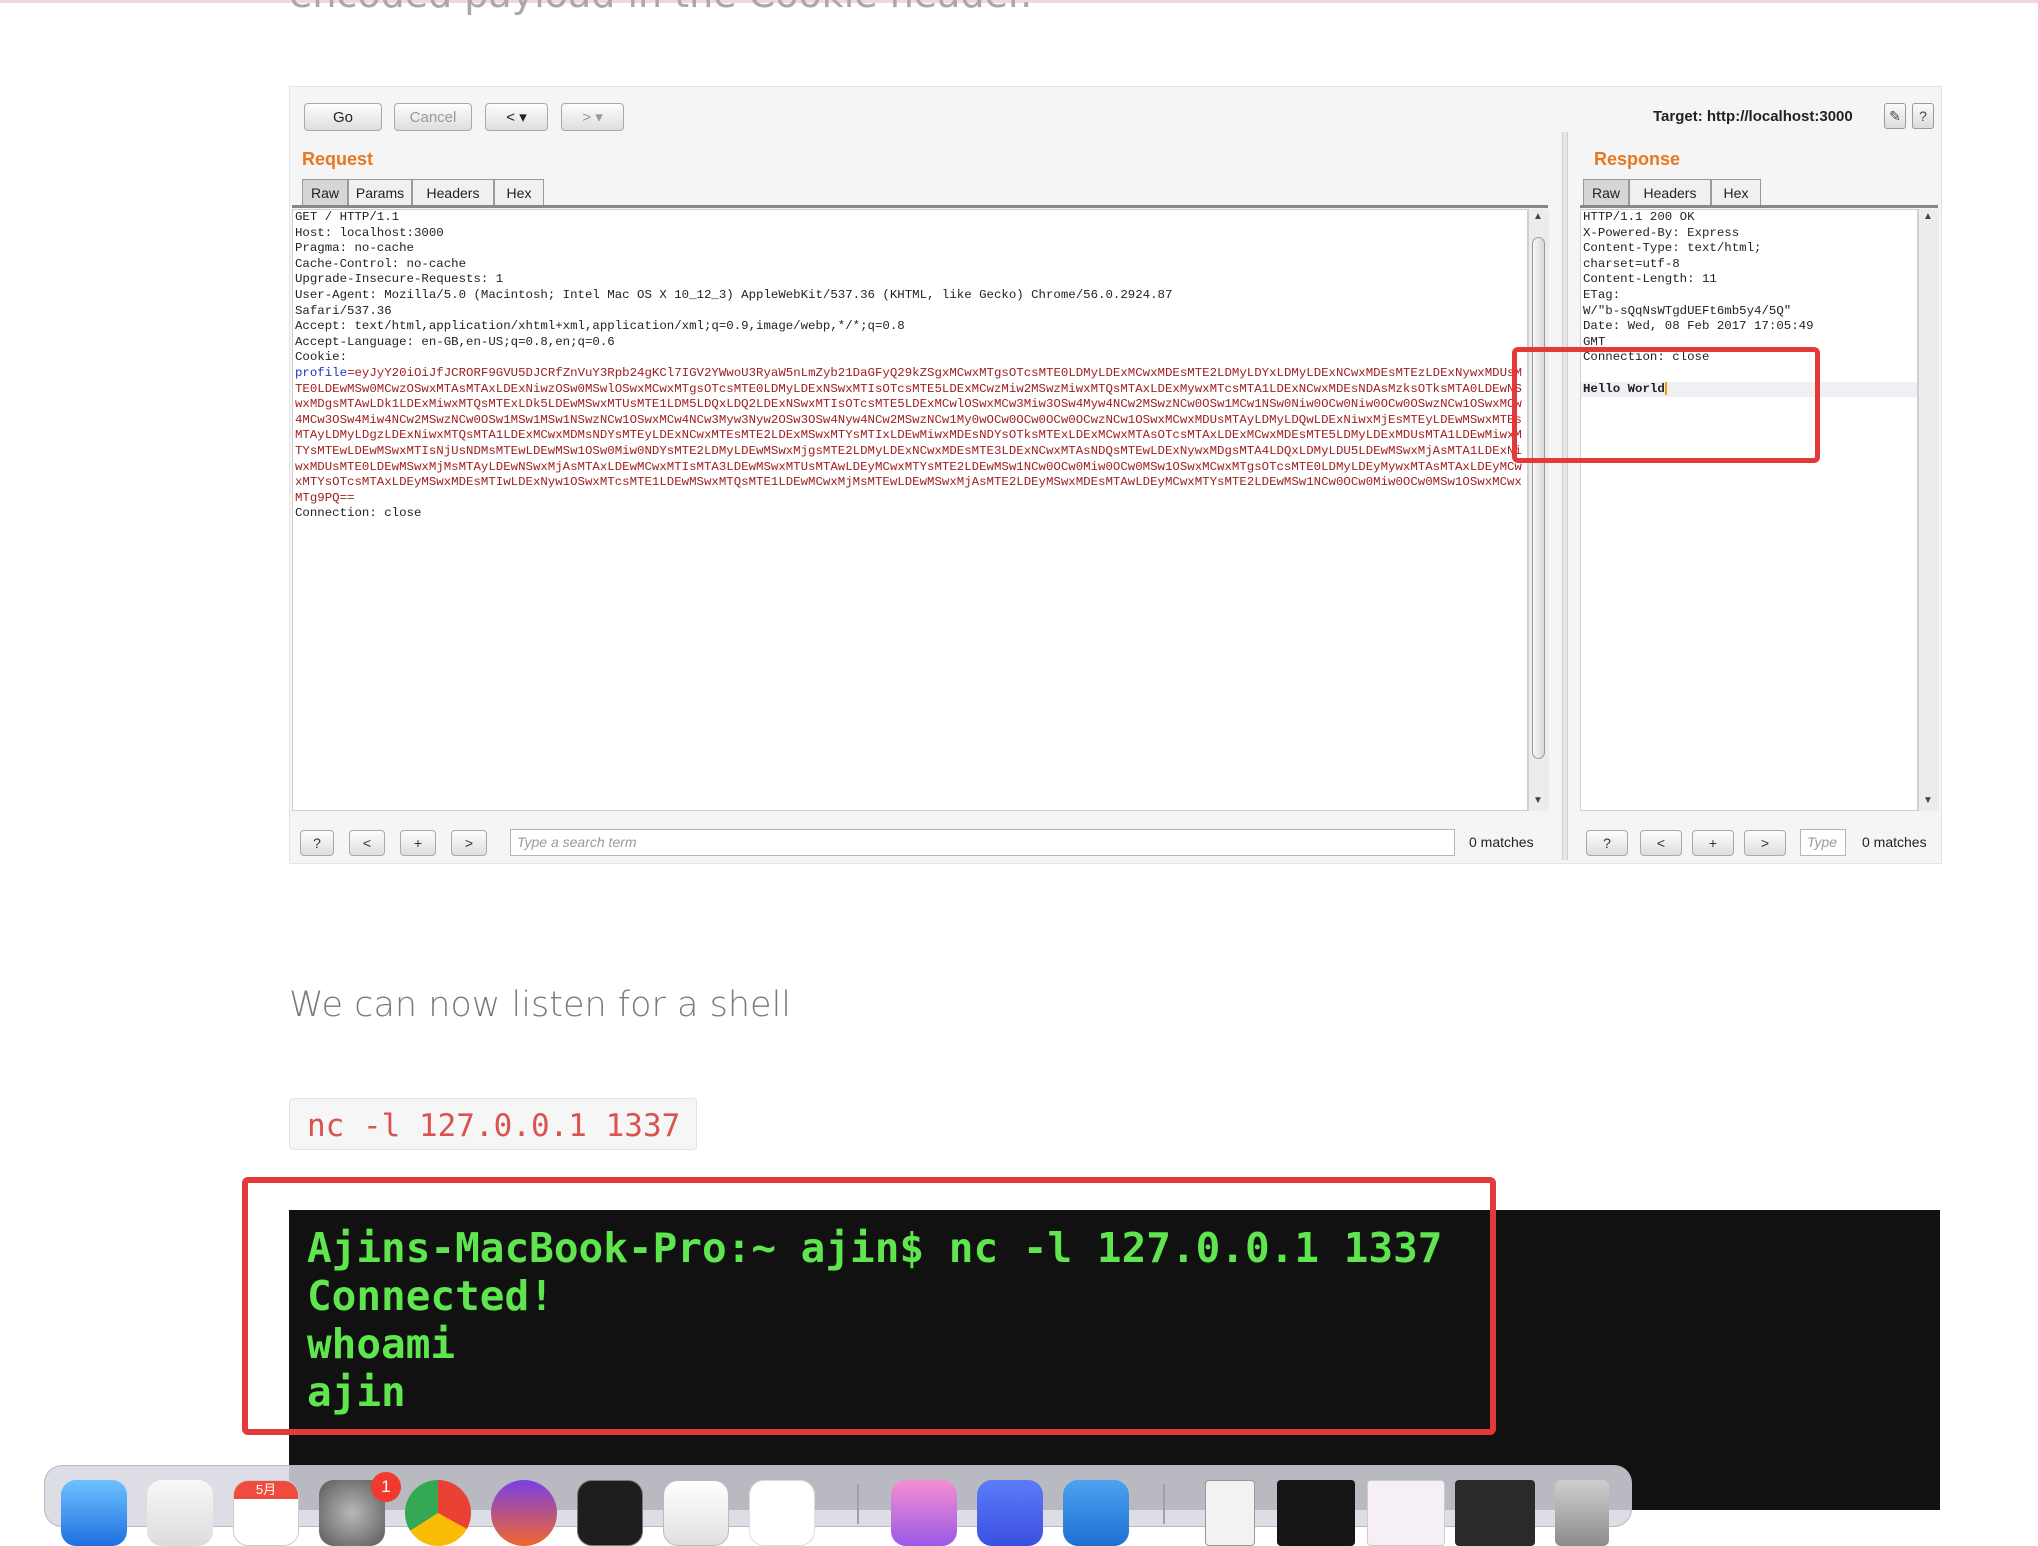  What do you see at coordinates (982, 842) in the screenshot?
I see `request-search-input: Type a search term` at bounding box center [982, 842].